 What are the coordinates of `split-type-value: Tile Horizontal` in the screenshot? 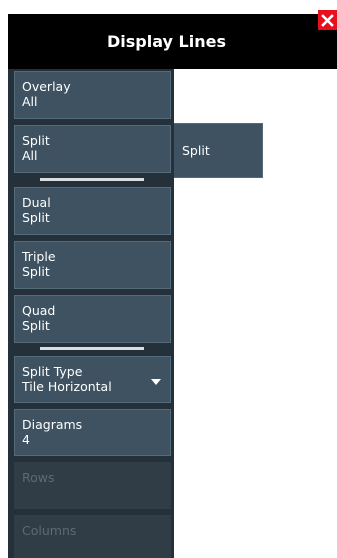 It's located at (67, 386).